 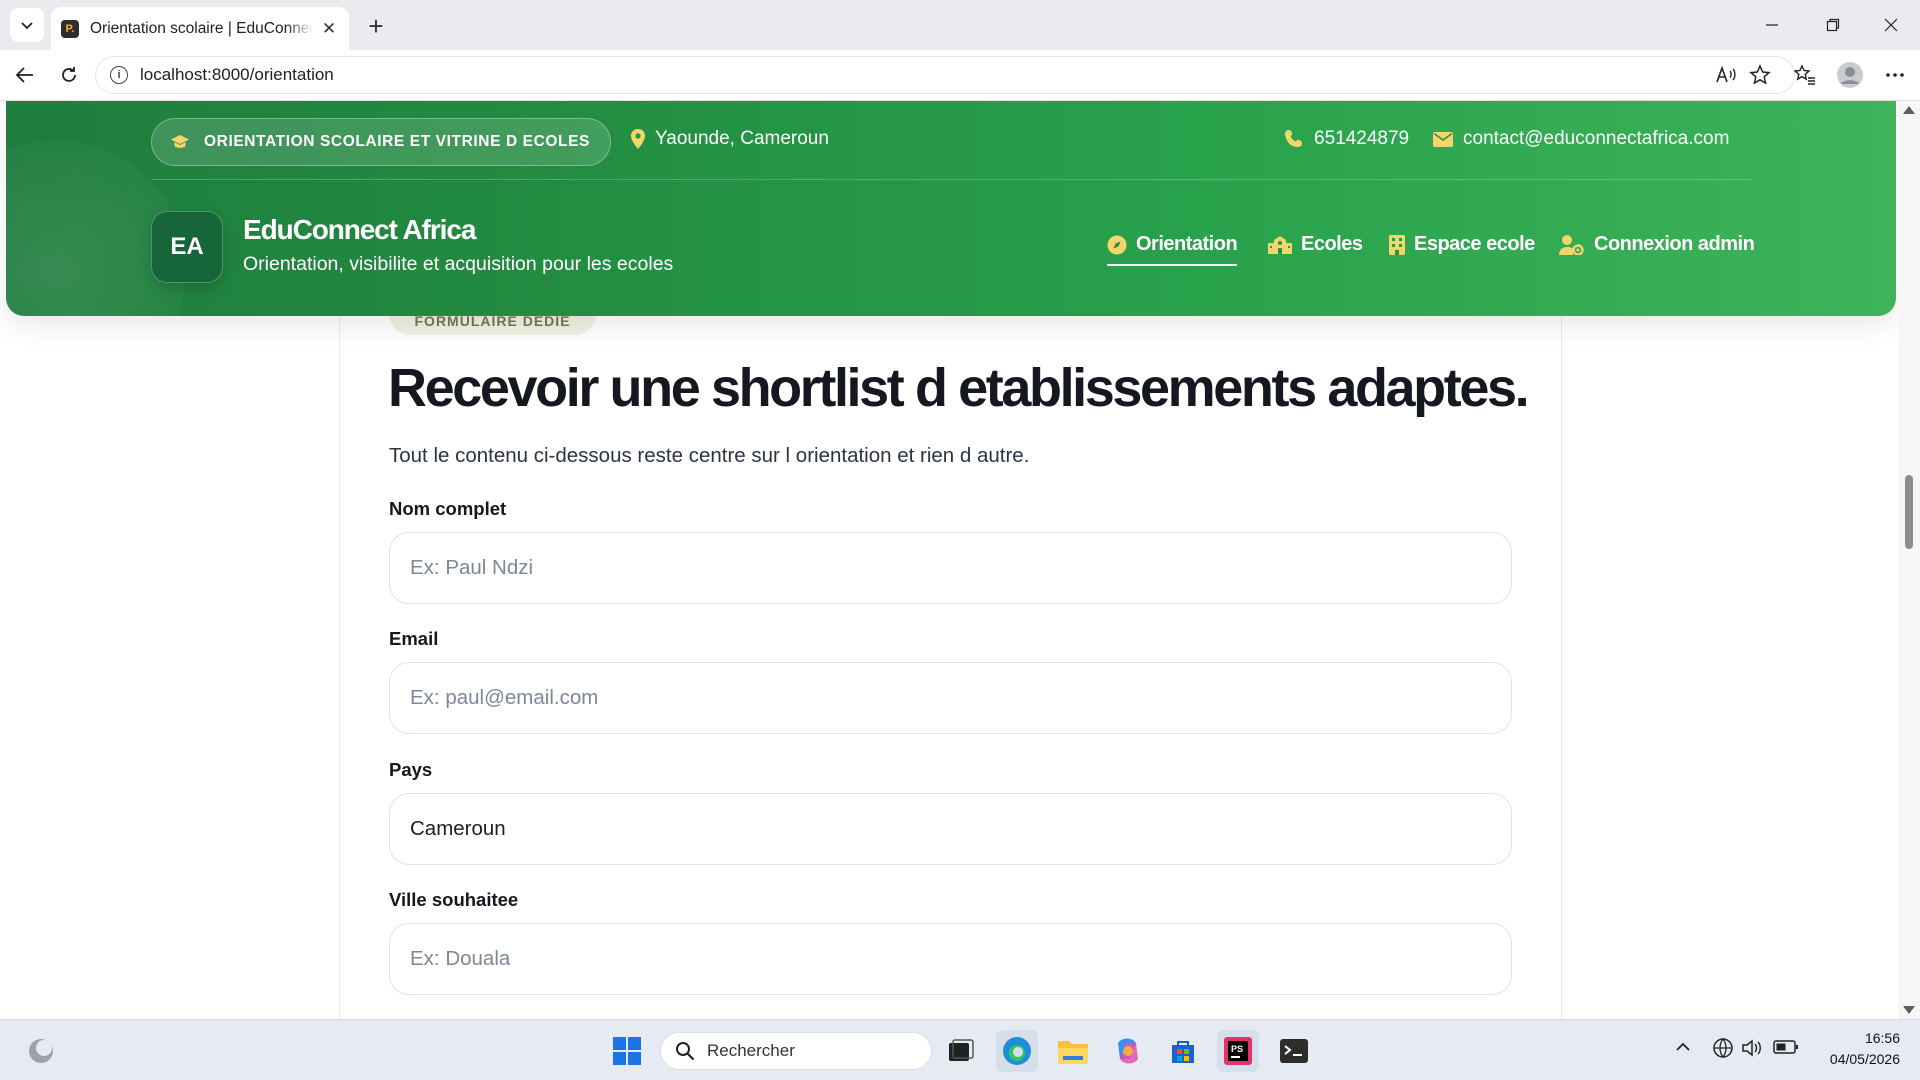 I want to click on taskbar-search-placeholder: Rechercher, so click(x=751, y=1050).